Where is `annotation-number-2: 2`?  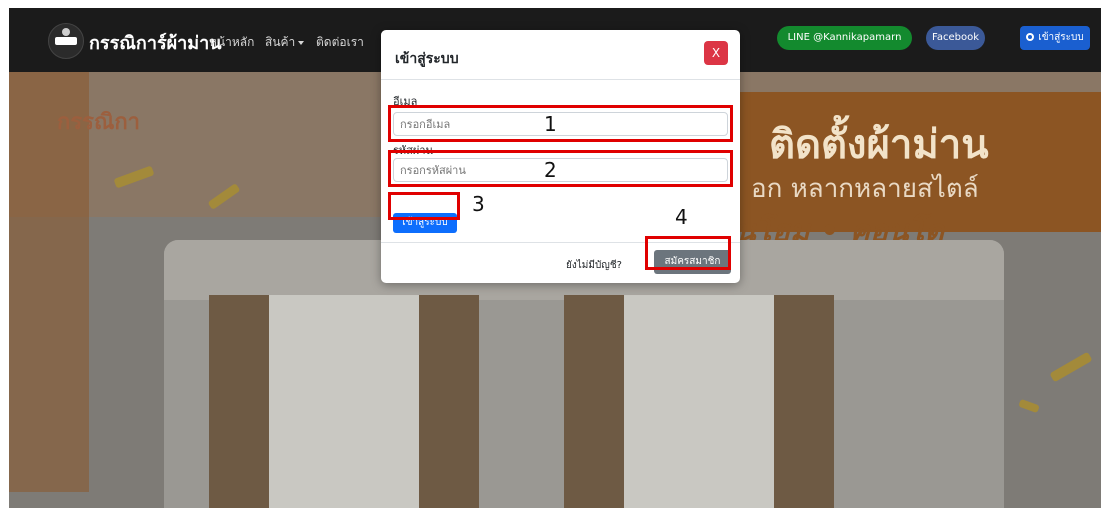 annotation-number-2: 2 is located at coordinates (550, 170).